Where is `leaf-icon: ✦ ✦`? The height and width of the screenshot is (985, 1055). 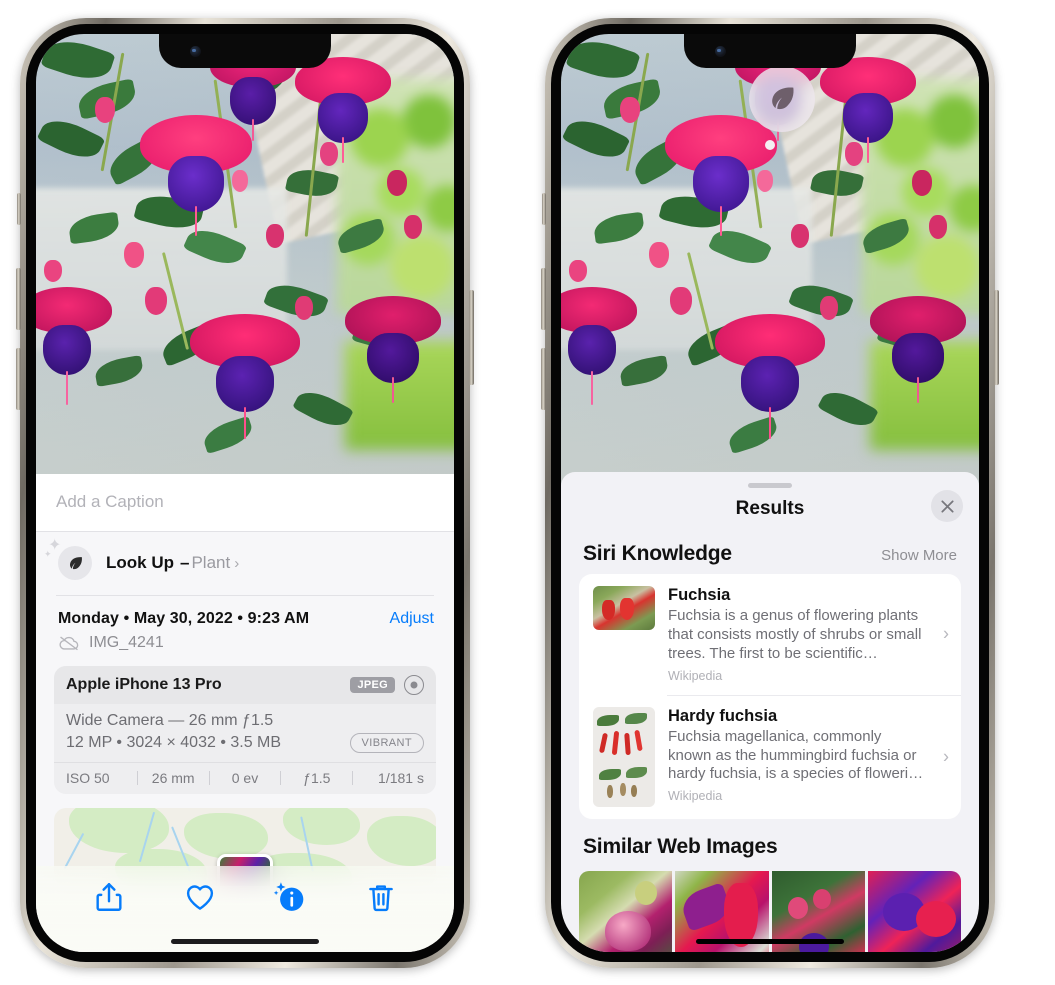
leaf-icon: ✦ ✦ is located at coordinates (68, 559).